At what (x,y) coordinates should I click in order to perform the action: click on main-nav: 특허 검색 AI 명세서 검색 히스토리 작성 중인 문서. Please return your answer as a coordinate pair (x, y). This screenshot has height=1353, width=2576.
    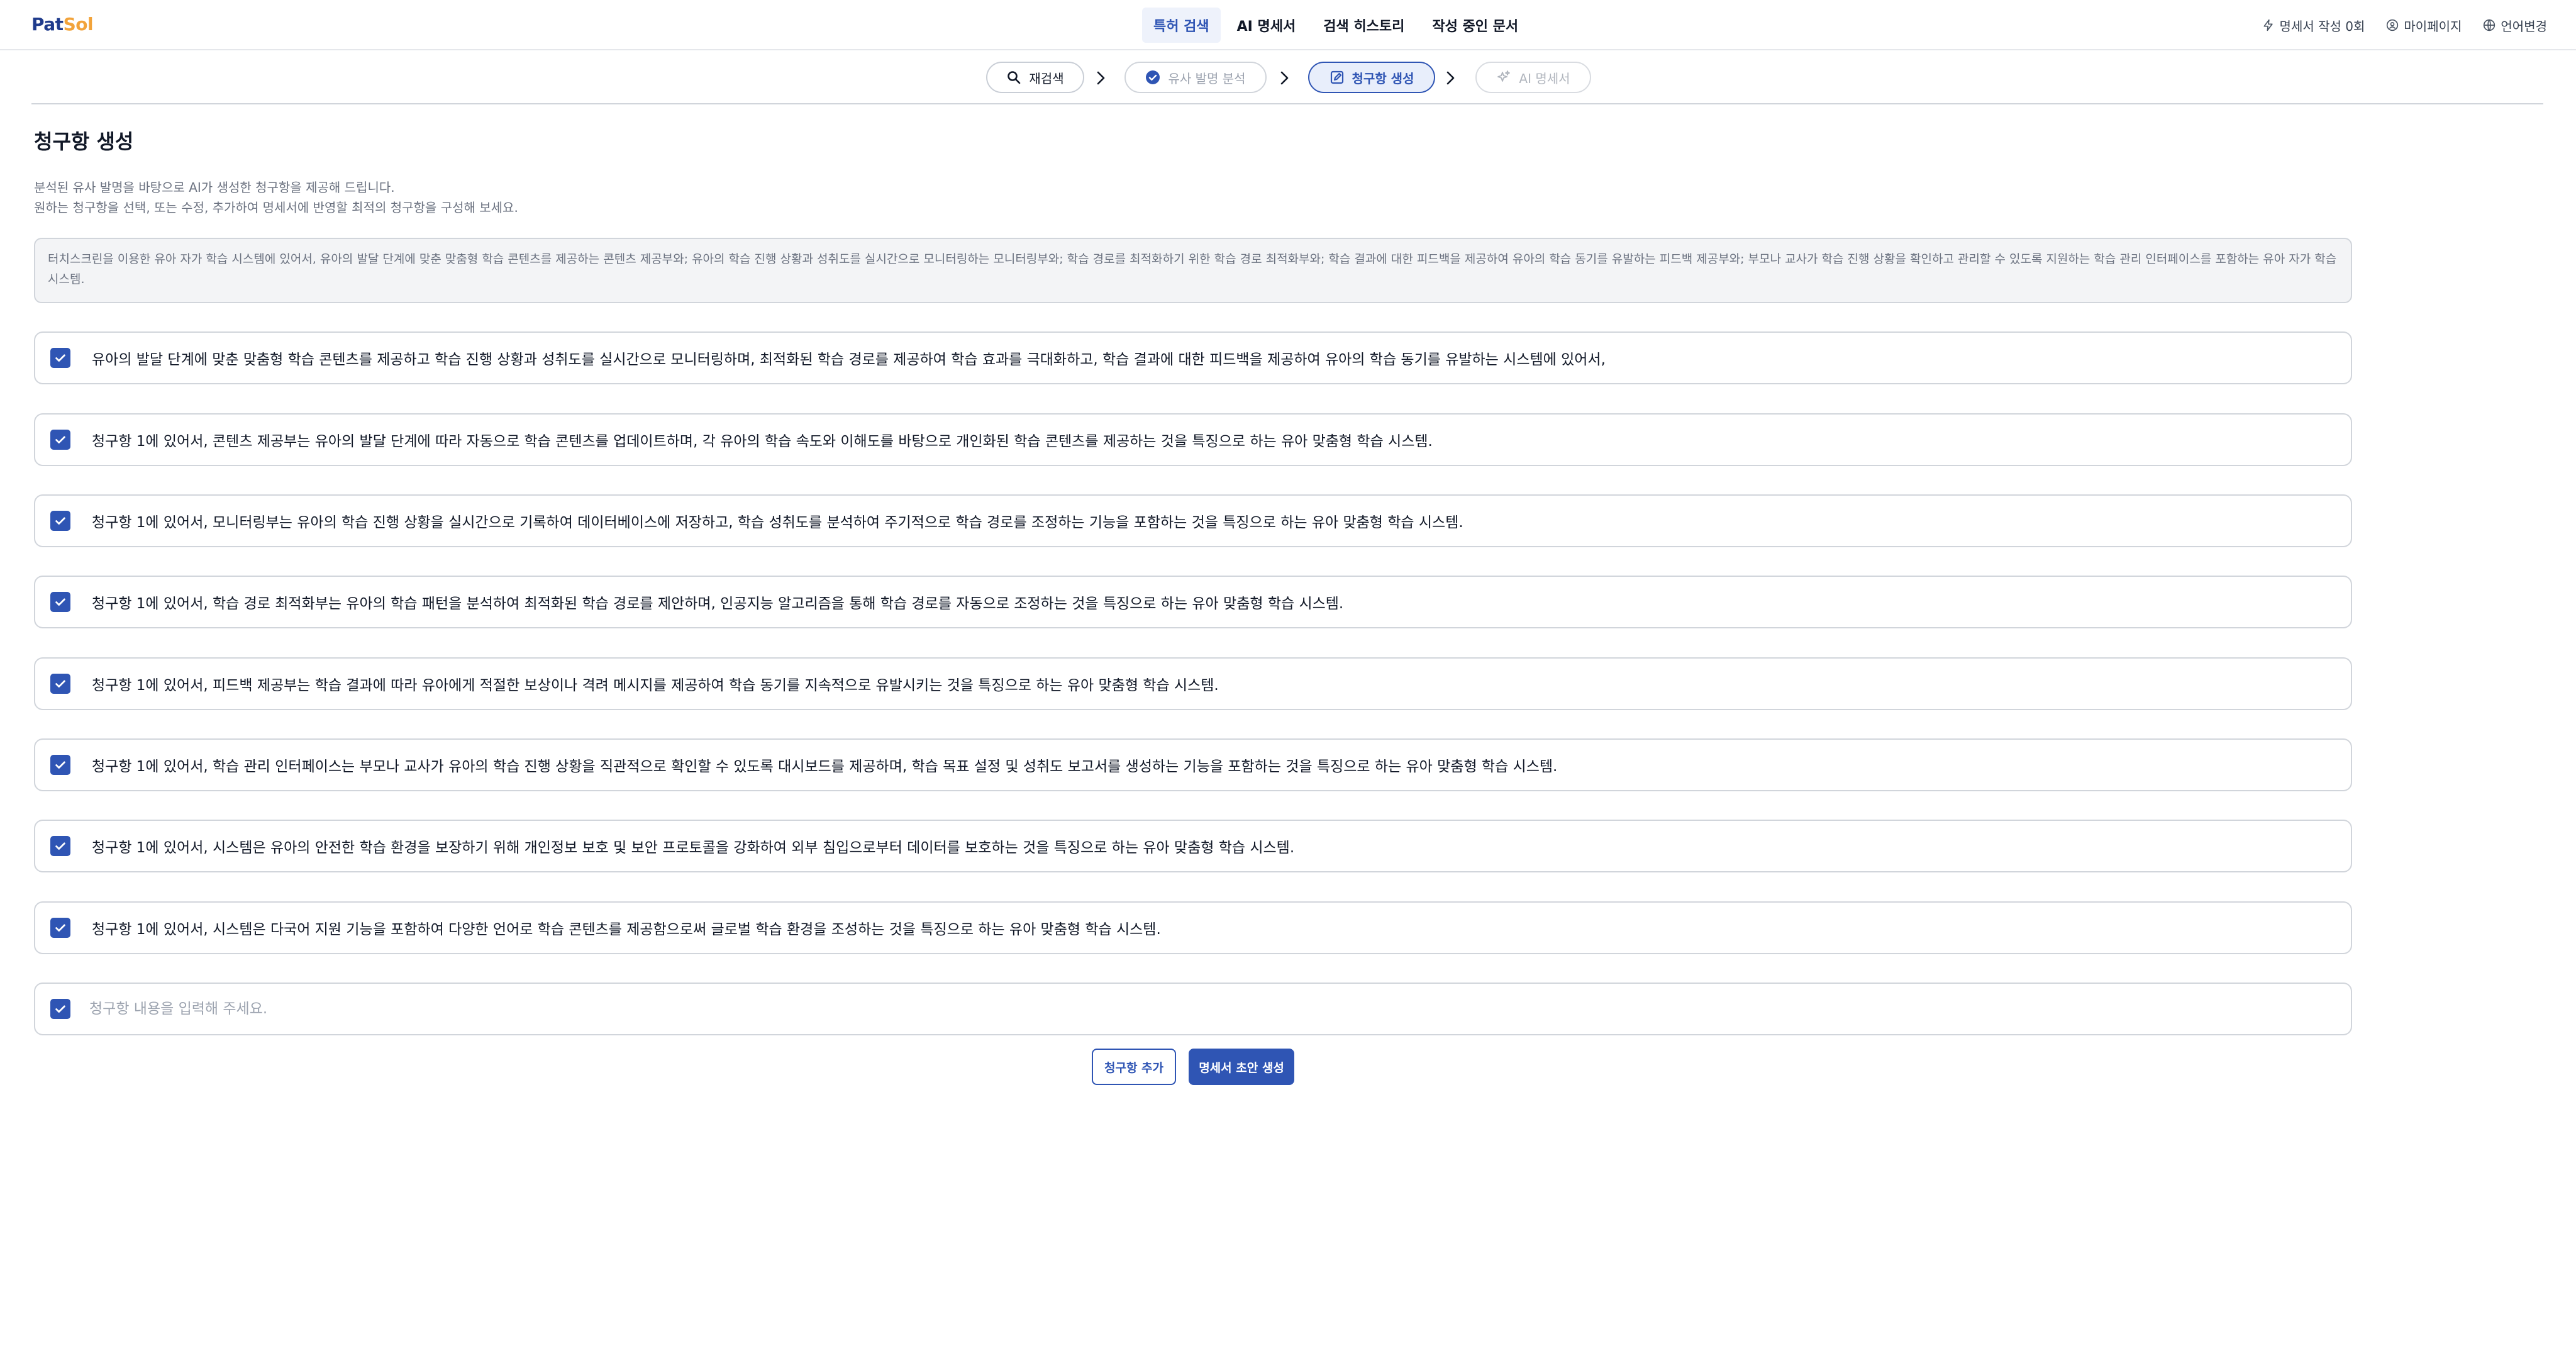
    Looking at the image, I should click on (1336, 25).